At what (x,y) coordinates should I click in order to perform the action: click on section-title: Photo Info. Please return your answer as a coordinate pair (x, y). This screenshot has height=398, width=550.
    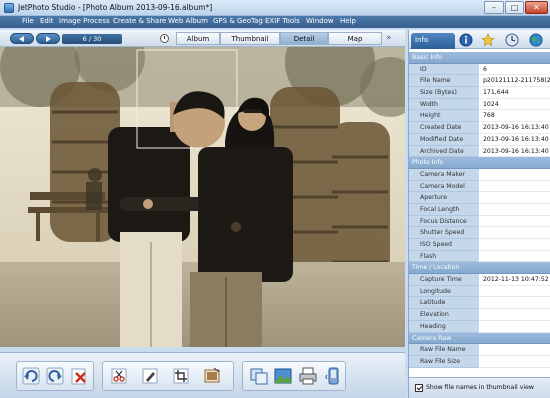
    Looking at the image, I should click on (479, 163).